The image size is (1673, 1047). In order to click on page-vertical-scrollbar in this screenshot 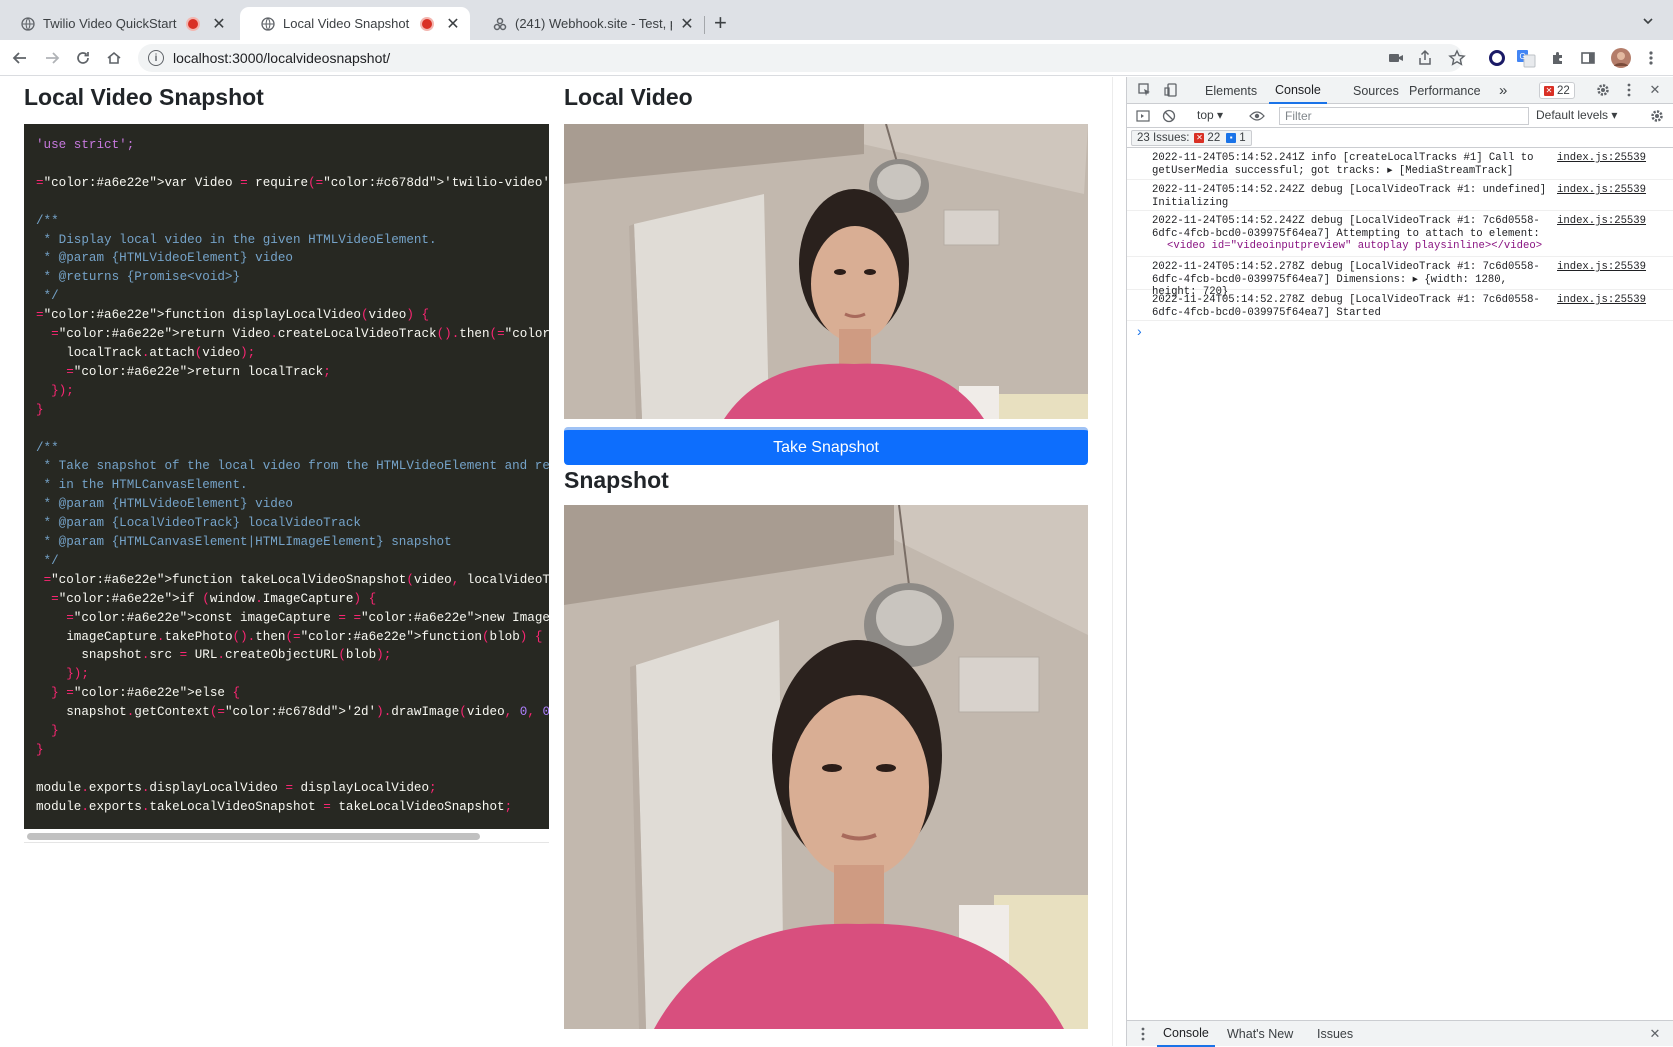, I will do `click(1119, 561)`.